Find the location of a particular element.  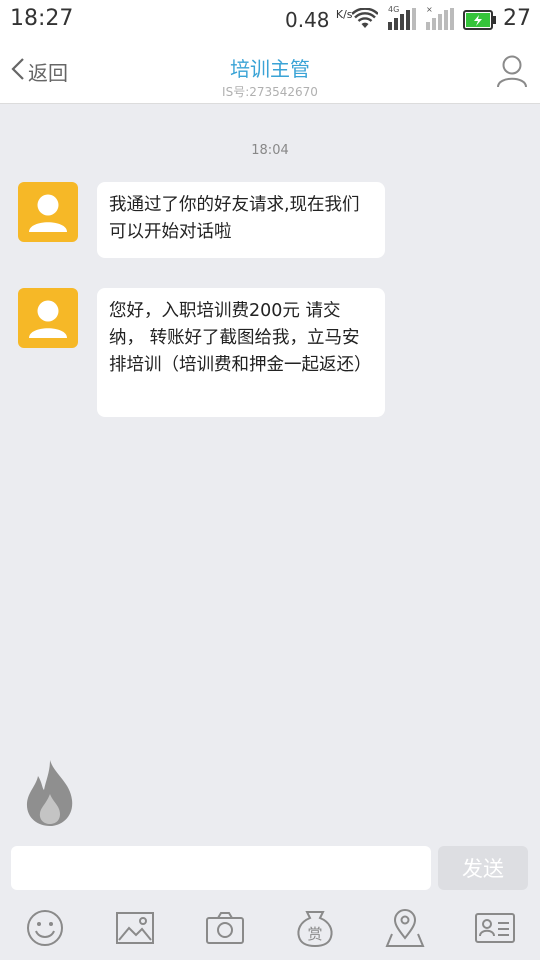

signal-2-label: × is located at coordinates (429, 9).